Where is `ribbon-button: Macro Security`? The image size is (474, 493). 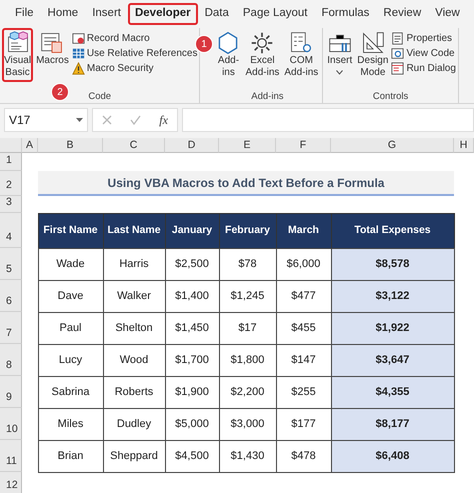 ribbon-button: Macro Security is located at coordinates (135, 68).